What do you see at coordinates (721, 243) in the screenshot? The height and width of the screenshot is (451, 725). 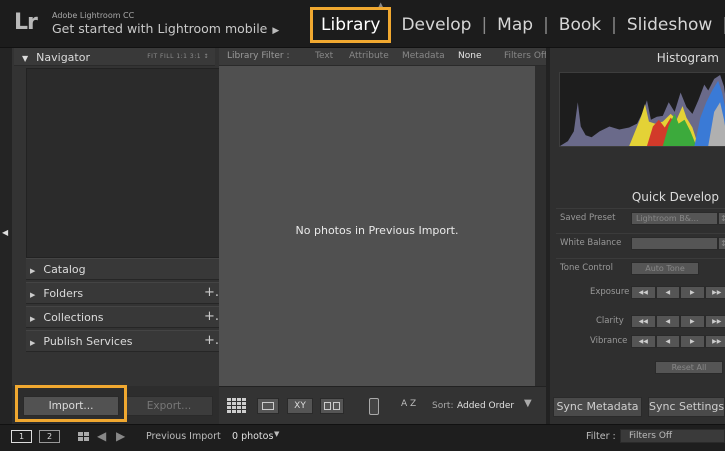 I see `wb-stepper-icon: ↕` at bounding box center [721, 243].